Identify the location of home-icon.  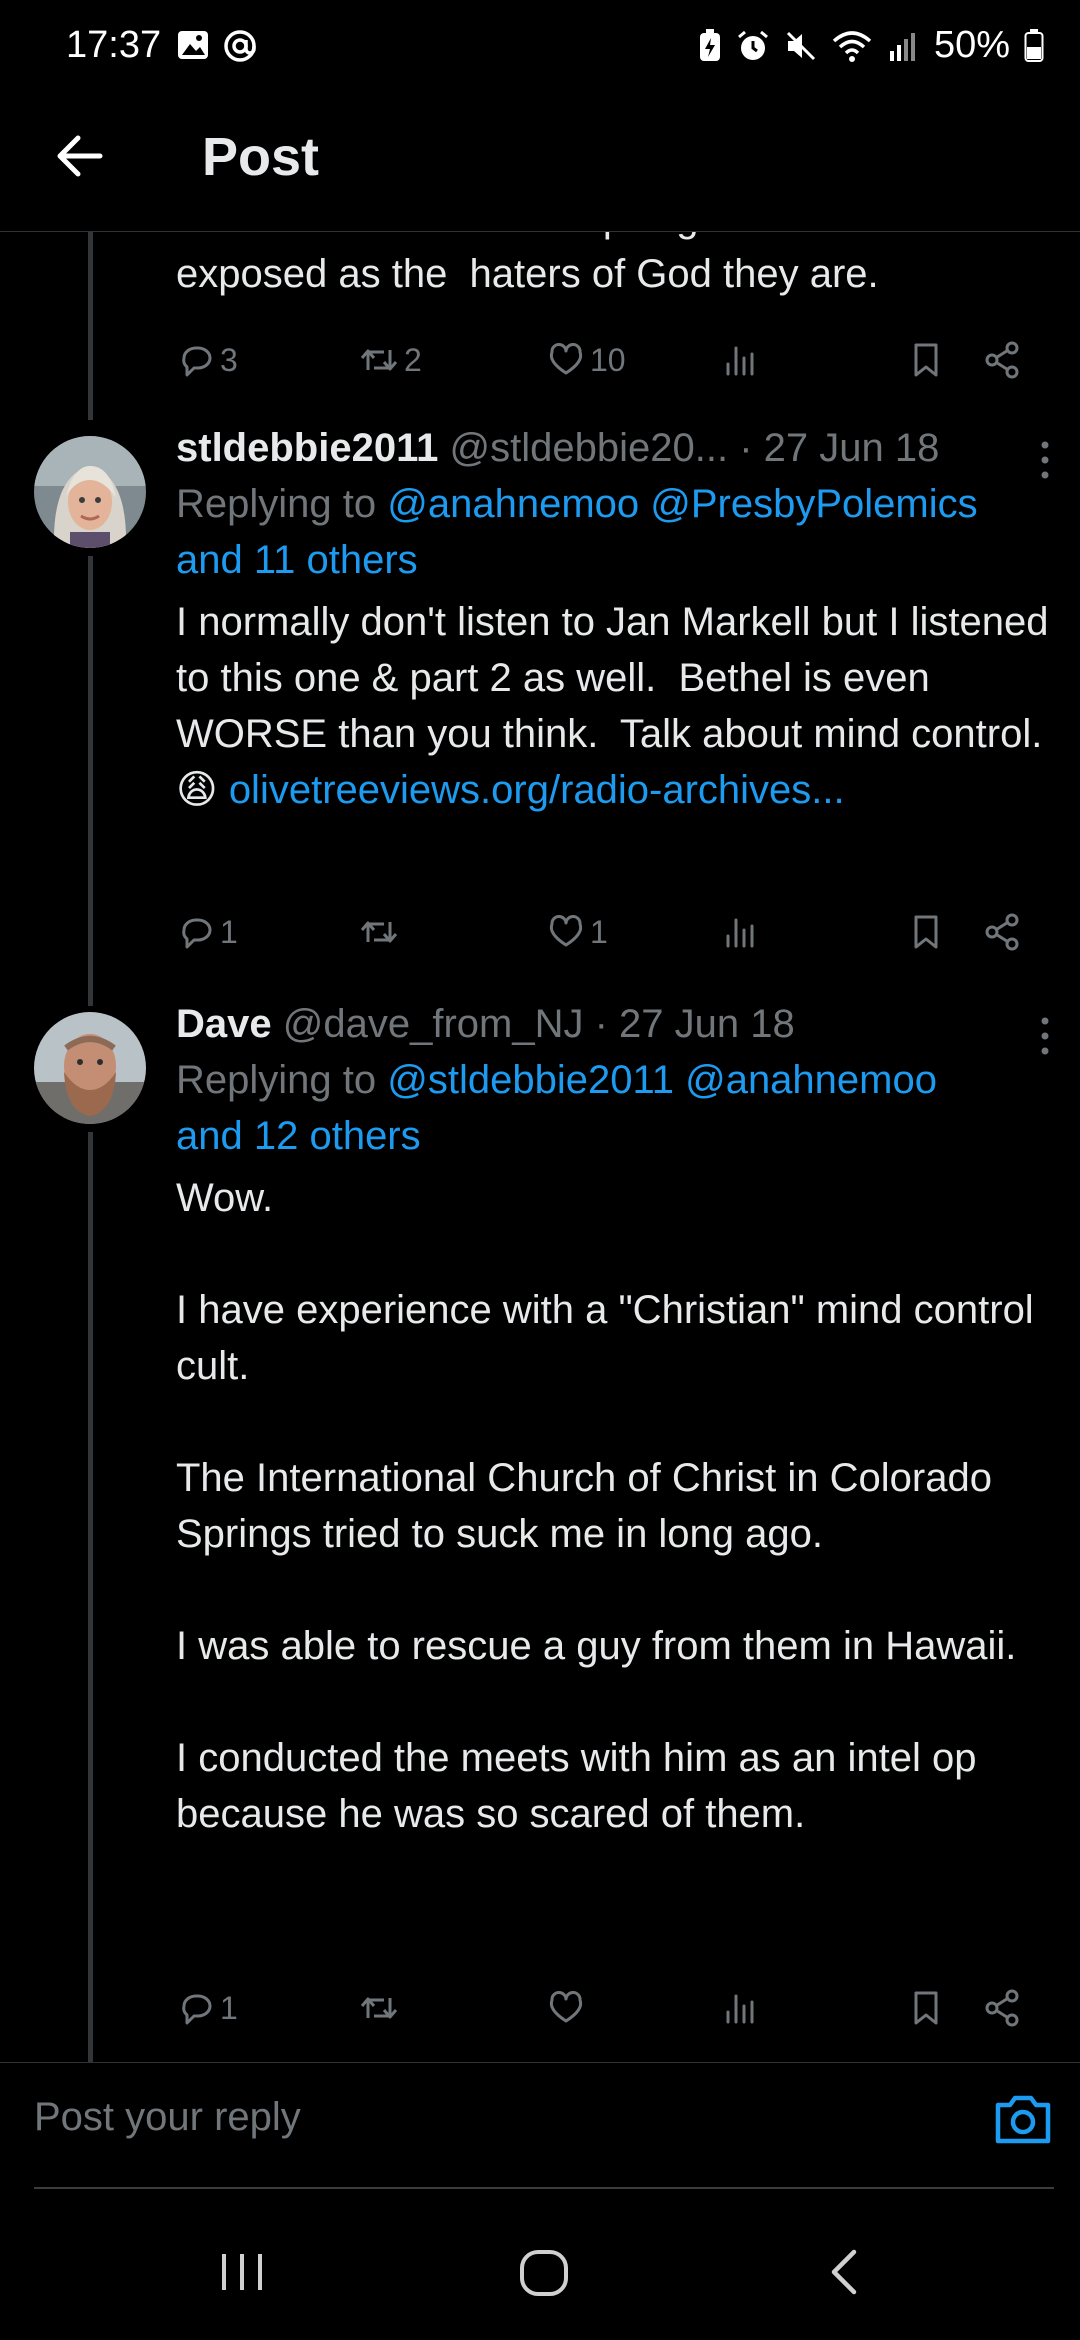
(544, 2273).